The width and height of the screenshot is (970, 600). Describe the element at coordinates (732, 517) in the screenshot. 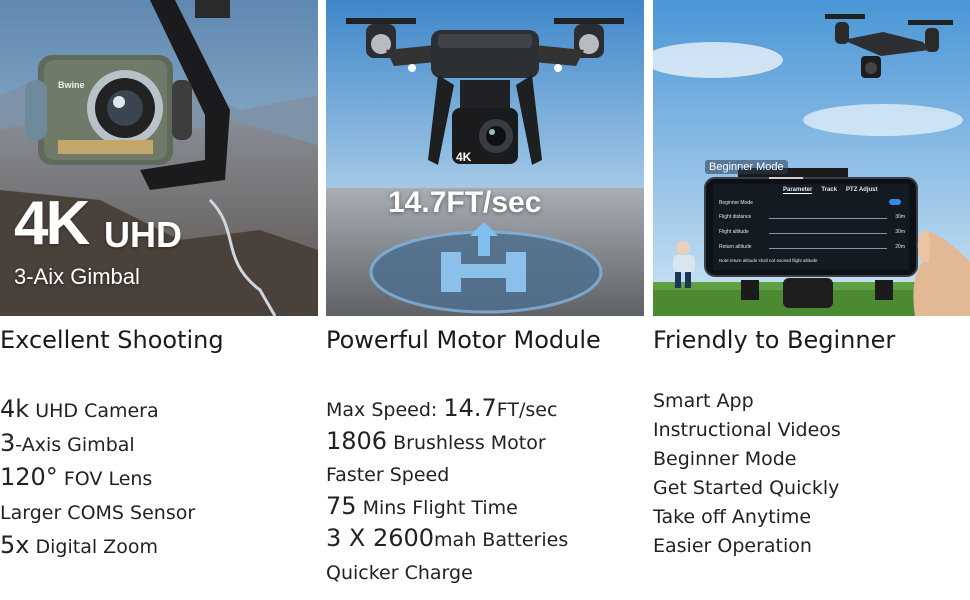

I see `feature-item: Take off Anytime` at that location.